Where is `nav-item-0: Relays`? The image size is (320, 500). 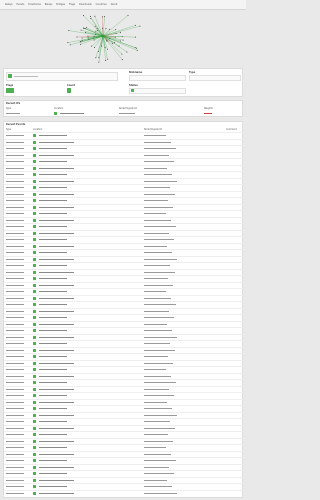 nav-item-0: Relays is located at coordinates (9, 4).